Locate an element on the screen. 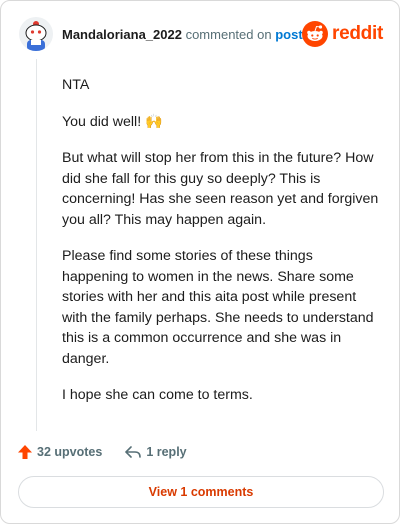 Image resolution: width=400 pixels, height=524 pixels. comment-meta: Mandaloriana_2022 commented on post is located at coordinates (182, 34).